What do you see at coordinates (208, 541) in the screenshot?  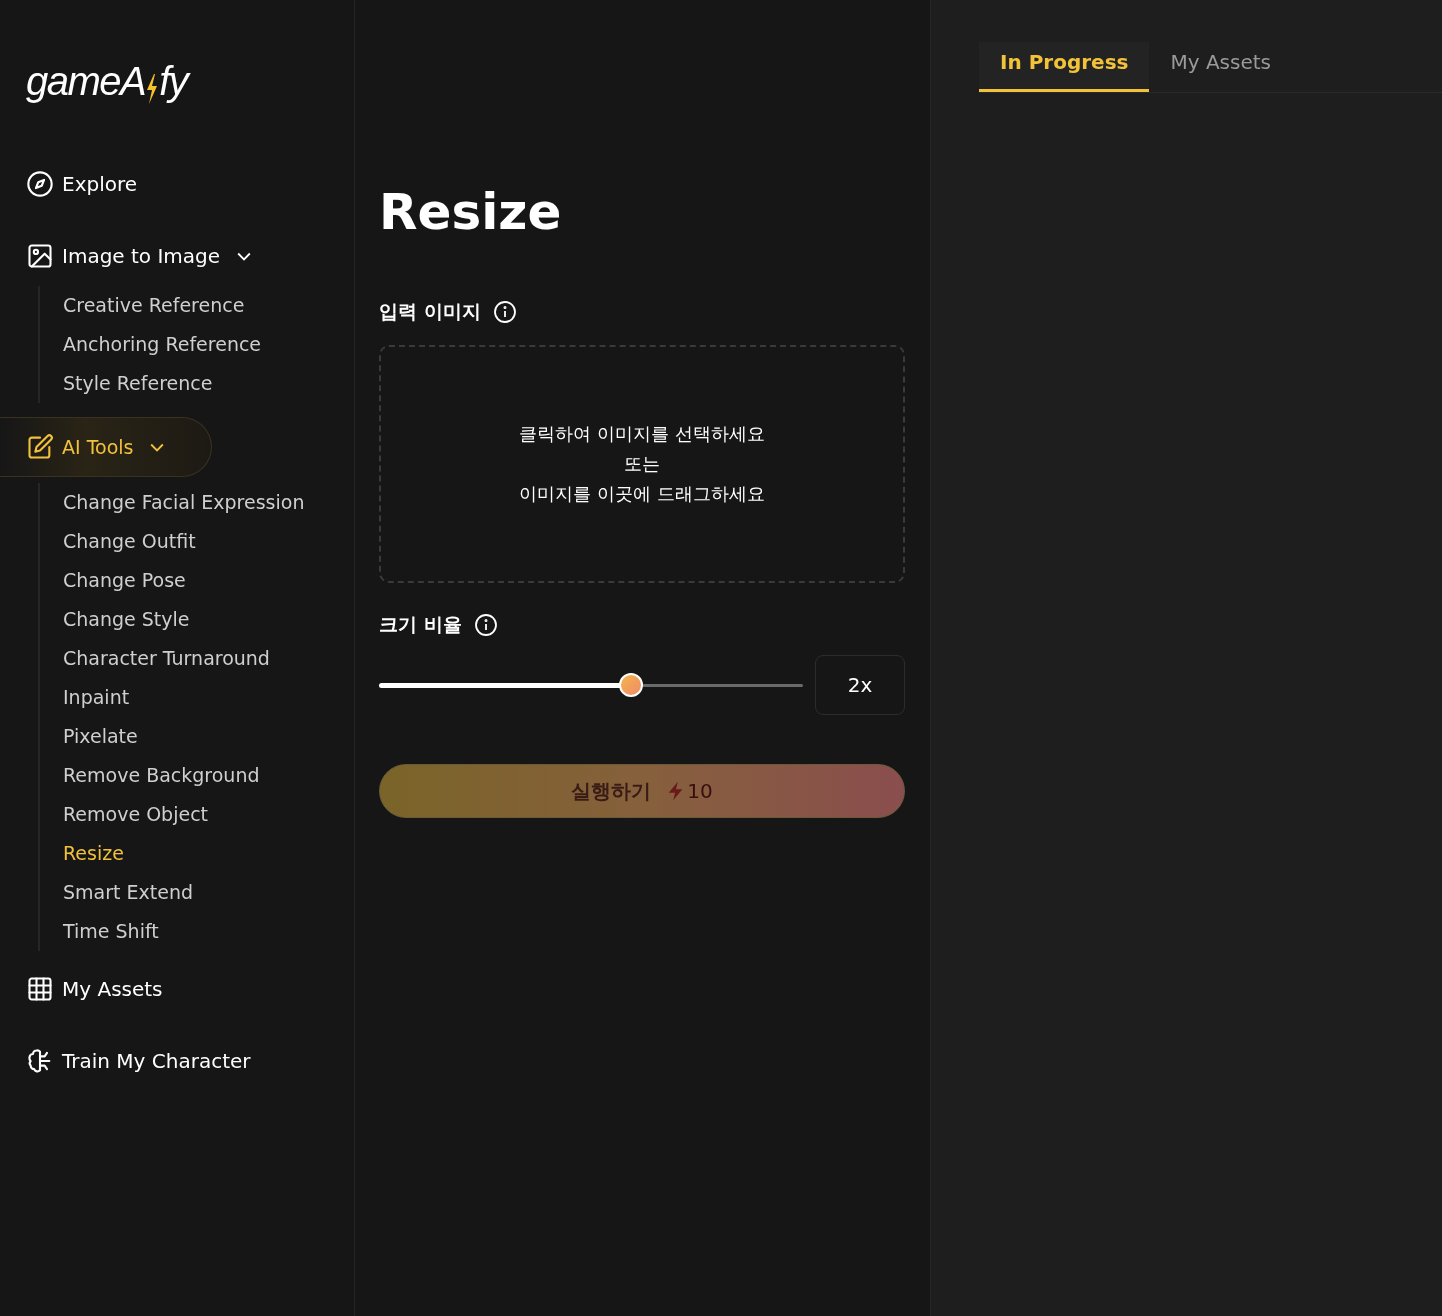 I see `submenu-item: Change Outfit` at bounding box center [208, 541].